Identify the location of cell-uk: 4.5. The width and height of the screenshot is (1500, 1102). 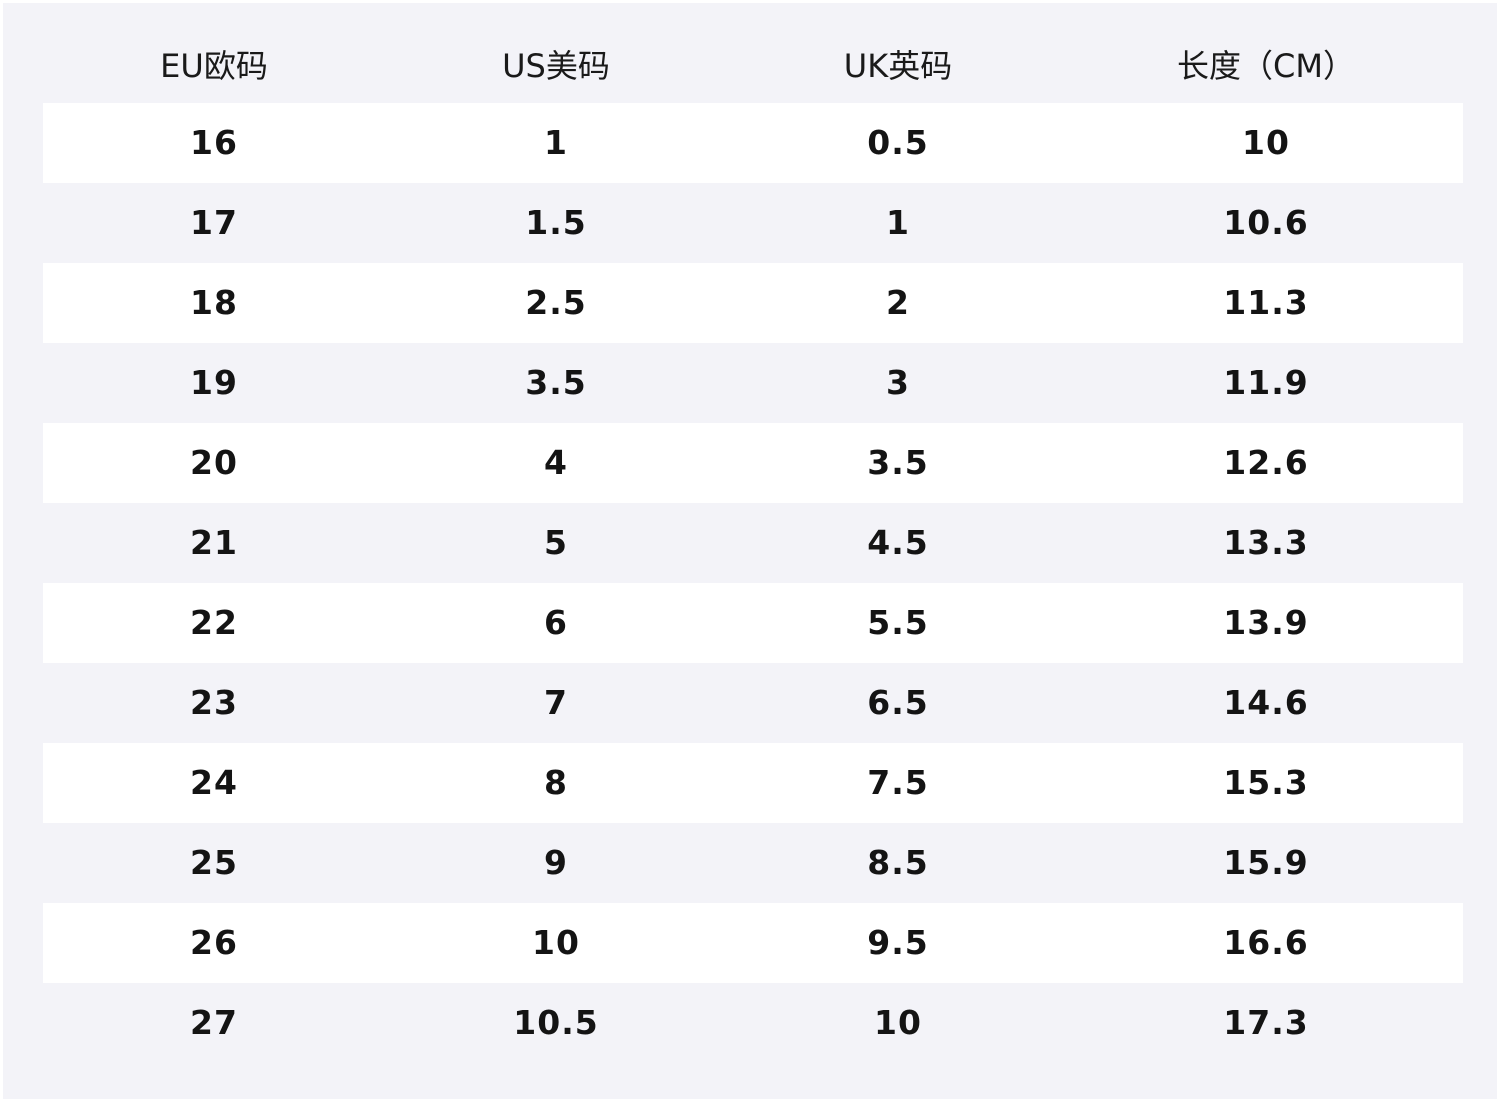
(898, 542).